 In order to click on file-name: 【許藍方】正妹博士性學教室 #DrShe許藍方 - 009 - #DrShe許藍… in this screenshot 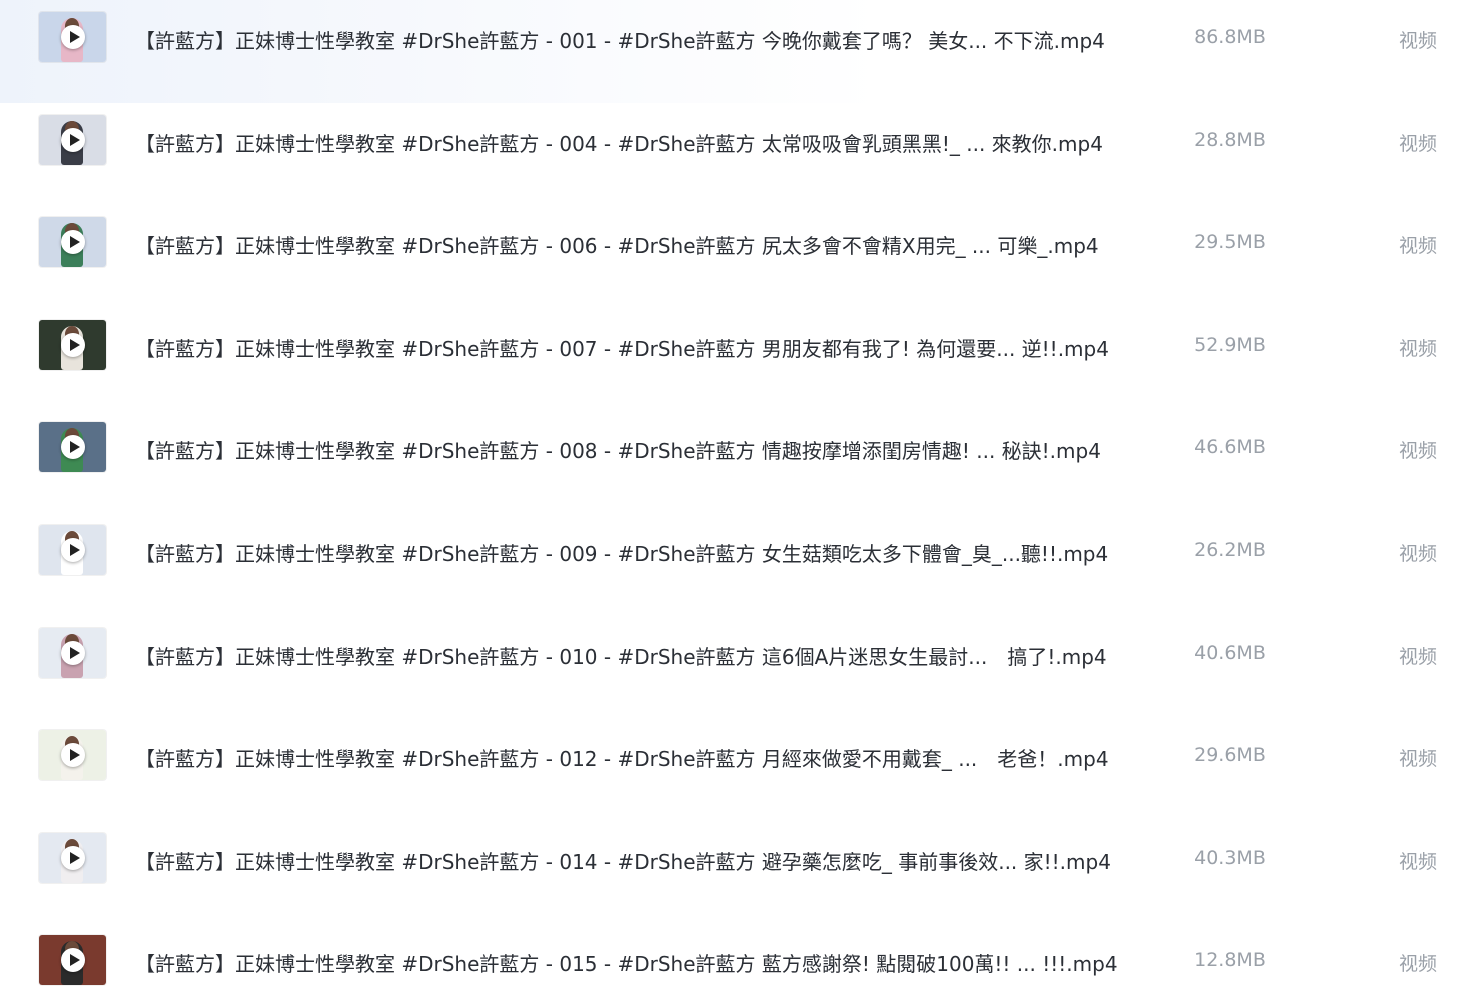, I will do `click(627, 552)`.